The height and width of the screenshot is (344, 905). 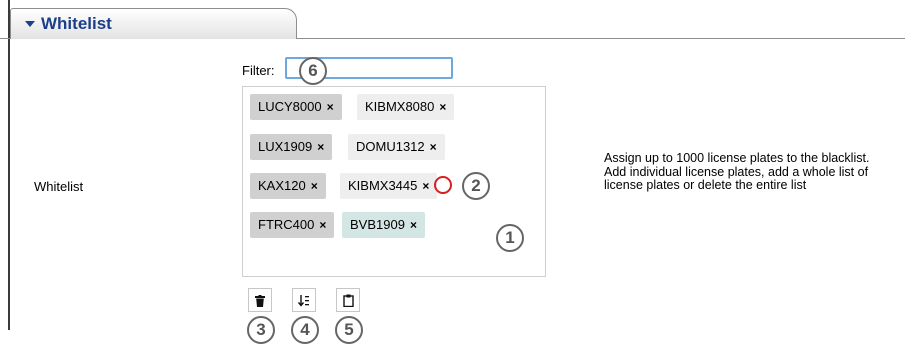 I want to click on plate-chip: KIBMX8080 ×, so click(x=406, y=107).